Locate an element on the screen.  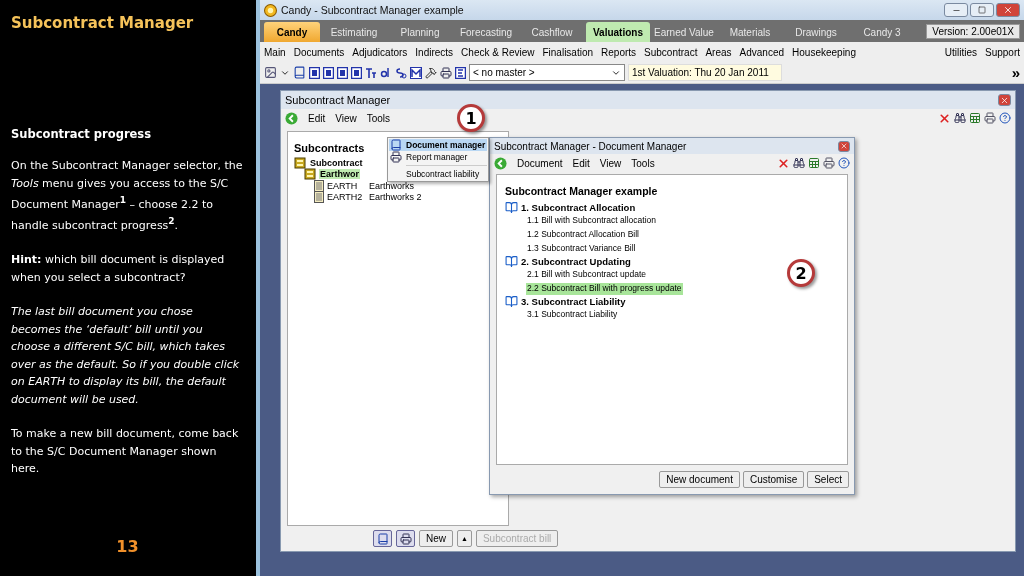
menu-item: Housekeeping is located at coordinates (824, 52).